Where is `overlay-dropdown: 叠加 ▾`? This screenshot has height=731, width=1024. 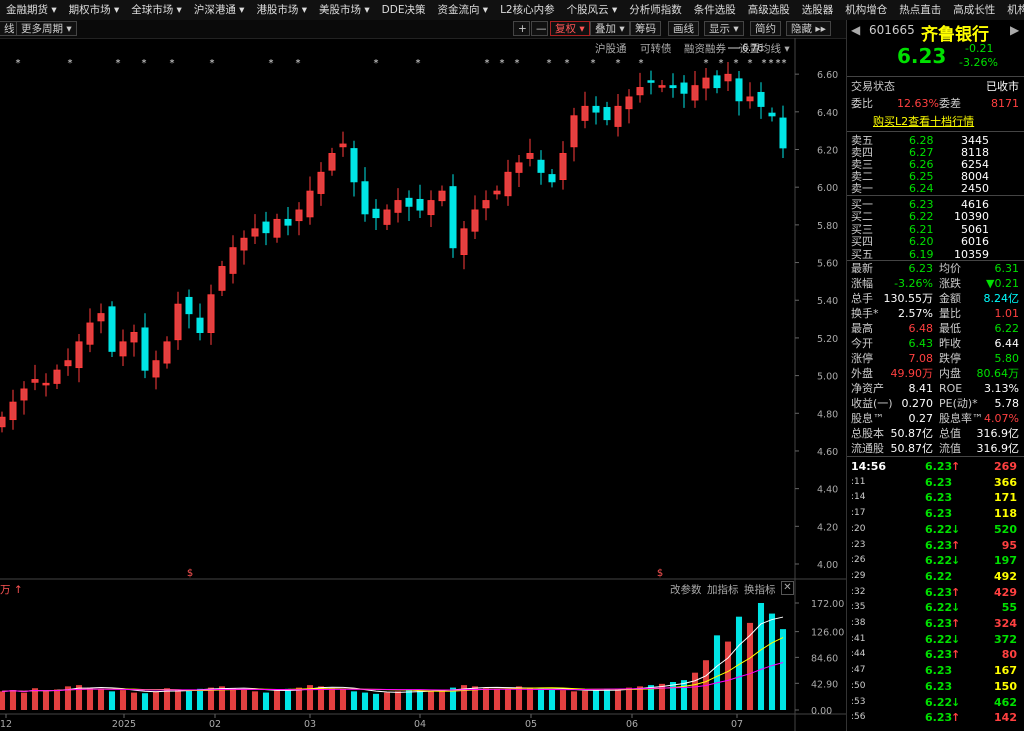 overlay-dropdown: 叠加 ▾ is located at coordinates (610, 28).